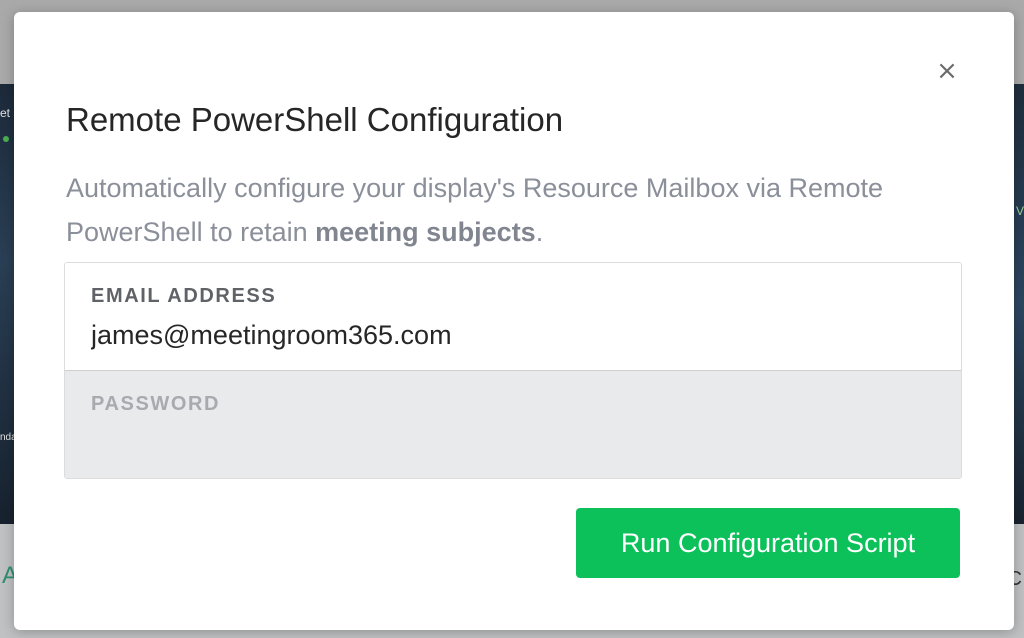  I want to click on email-field-group: EMAIL ADDRESS, so click(513, 317).